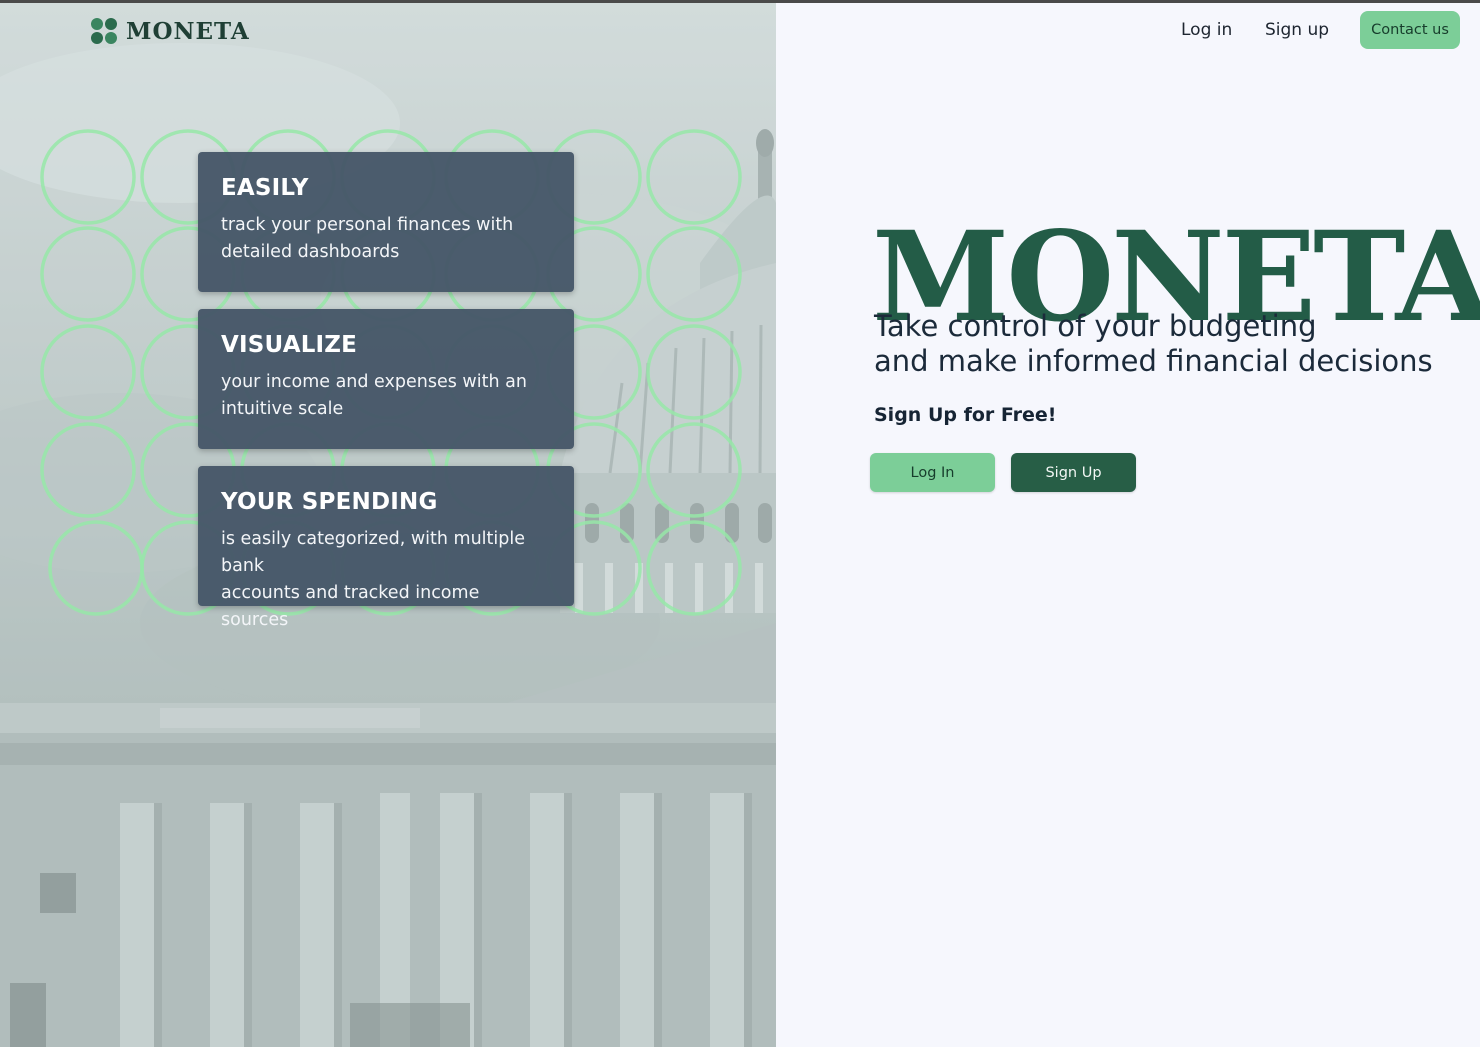 Image resolution: width=1480 pixels, height=1047 pixels. Describe the element at coordinates (965, 415) in the screenshot. I see `signup-cta-heading: Sign Up for Free!` at that location.